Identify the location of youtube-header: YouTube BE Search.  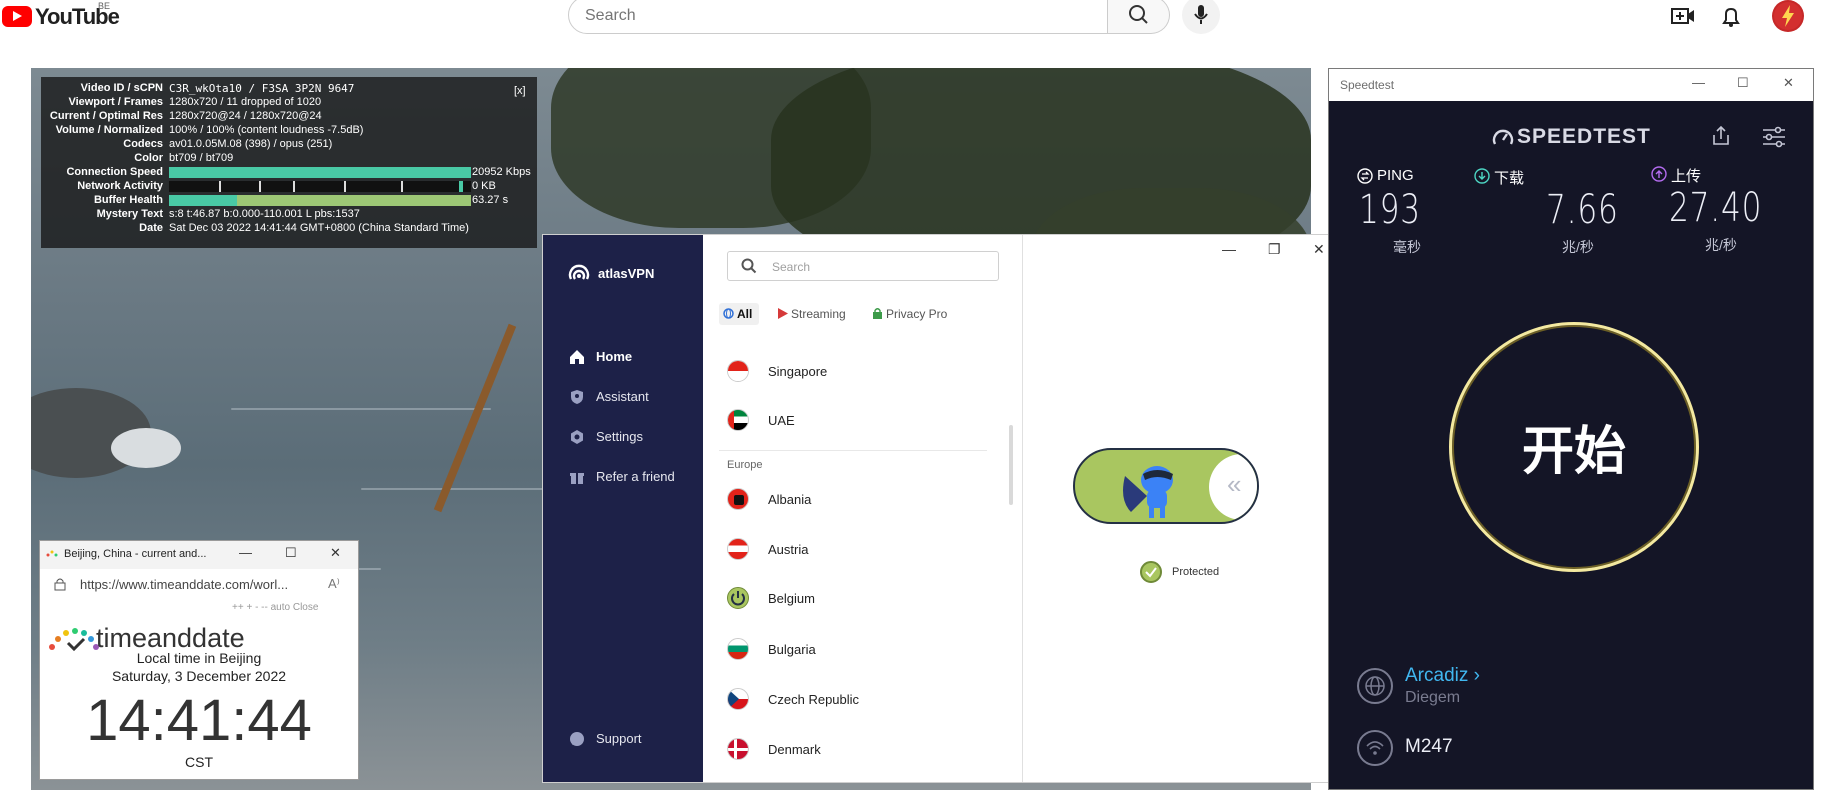
(910, 28).